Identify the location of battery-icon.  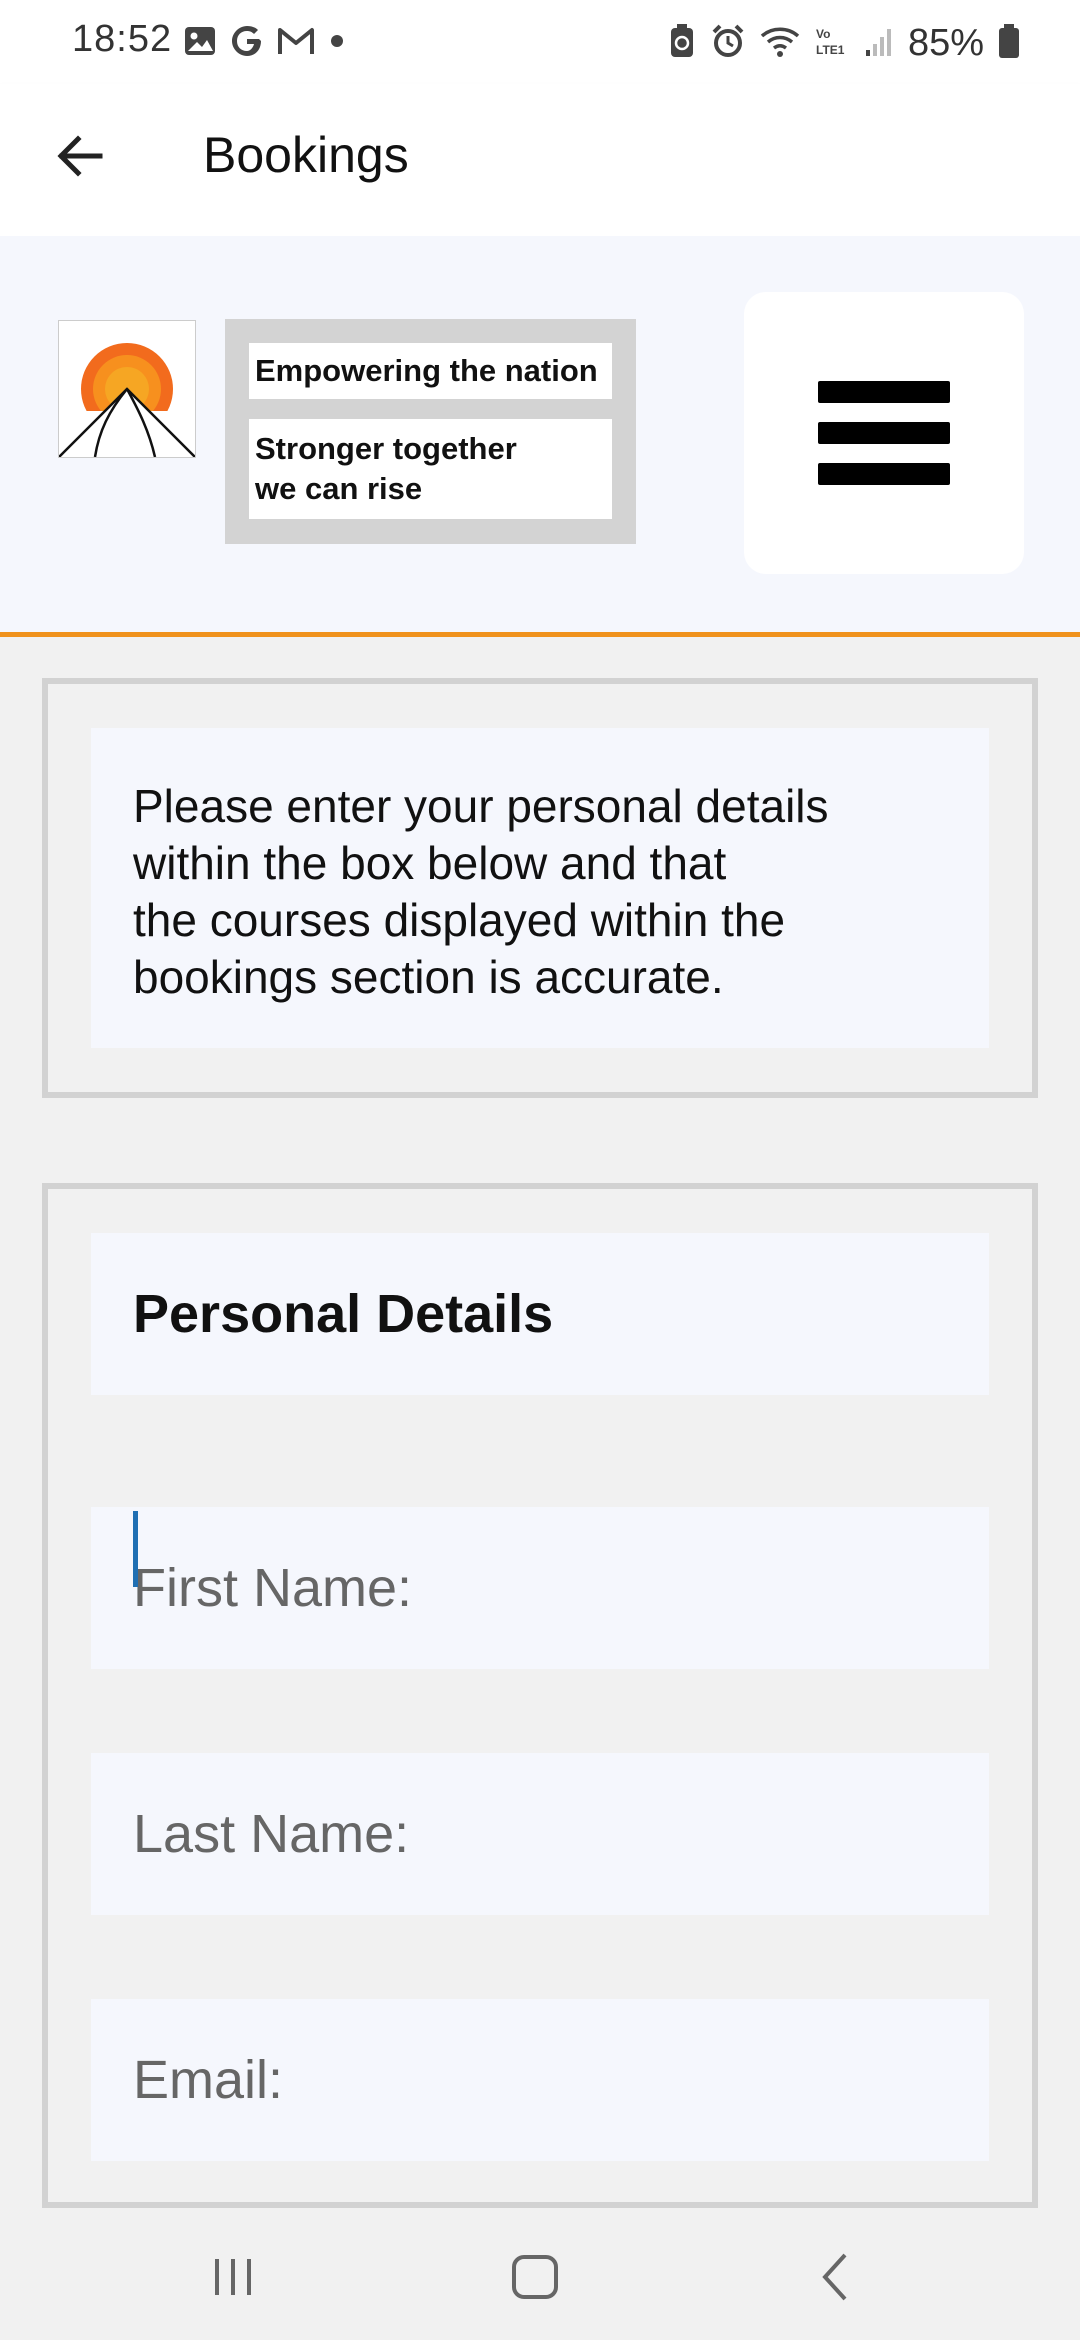
(1009, 43).